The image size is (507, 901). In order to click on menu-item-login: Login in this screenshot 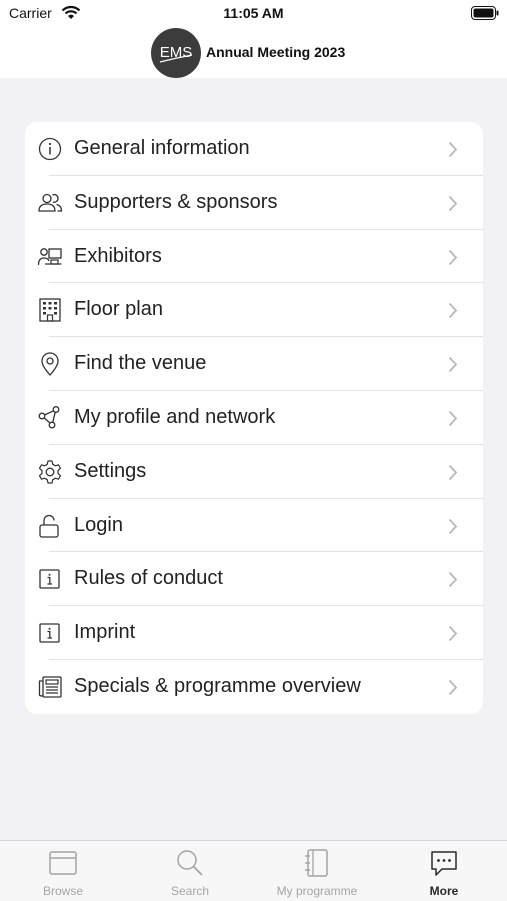, I will do `click(254, 526)`.